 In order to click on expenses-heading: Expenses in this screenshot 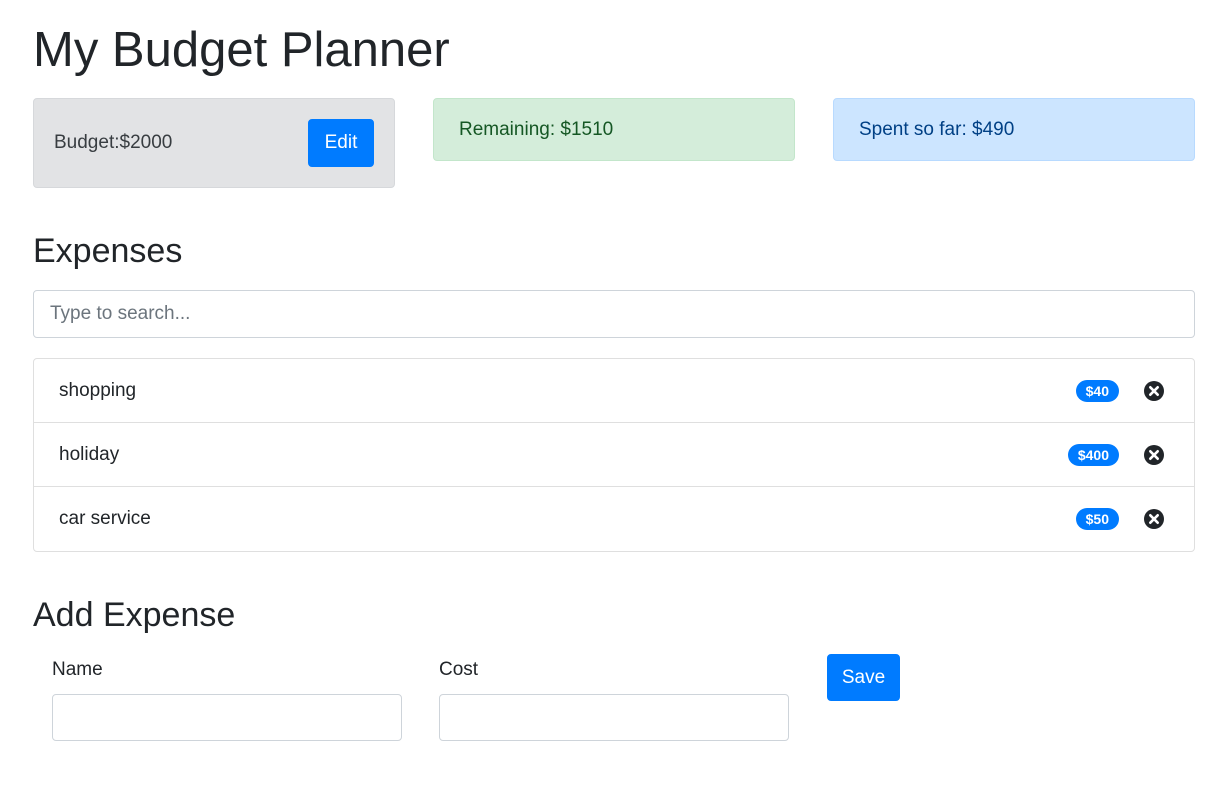, I will do `click(108, 251)`.